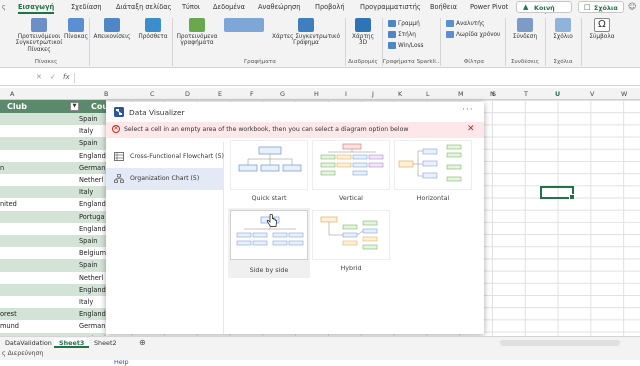  Describe the element at coordinates (471, 129) in the screenshot. I see `close-icon: ✕` at that location.